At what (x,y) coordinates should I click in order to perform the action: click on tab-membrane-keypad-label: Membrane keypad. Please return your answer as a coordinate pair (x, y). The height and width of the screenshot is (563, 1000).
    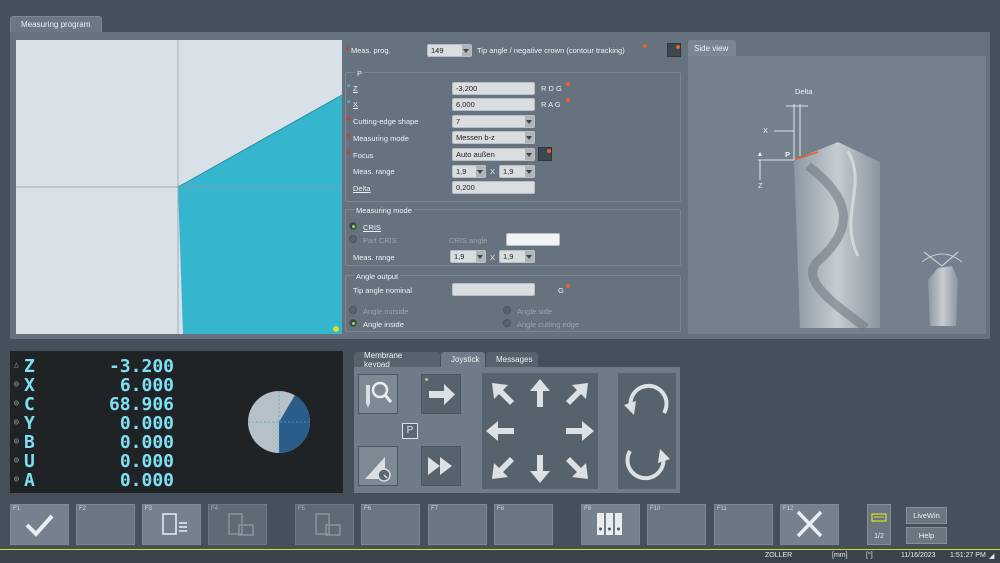
    Looking at the image, I should click on (383, 359).